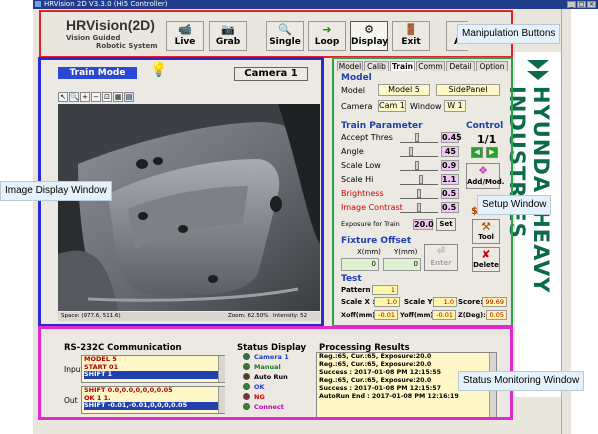  I want to click on log-line: SHIFT 1, so click(154, 374).